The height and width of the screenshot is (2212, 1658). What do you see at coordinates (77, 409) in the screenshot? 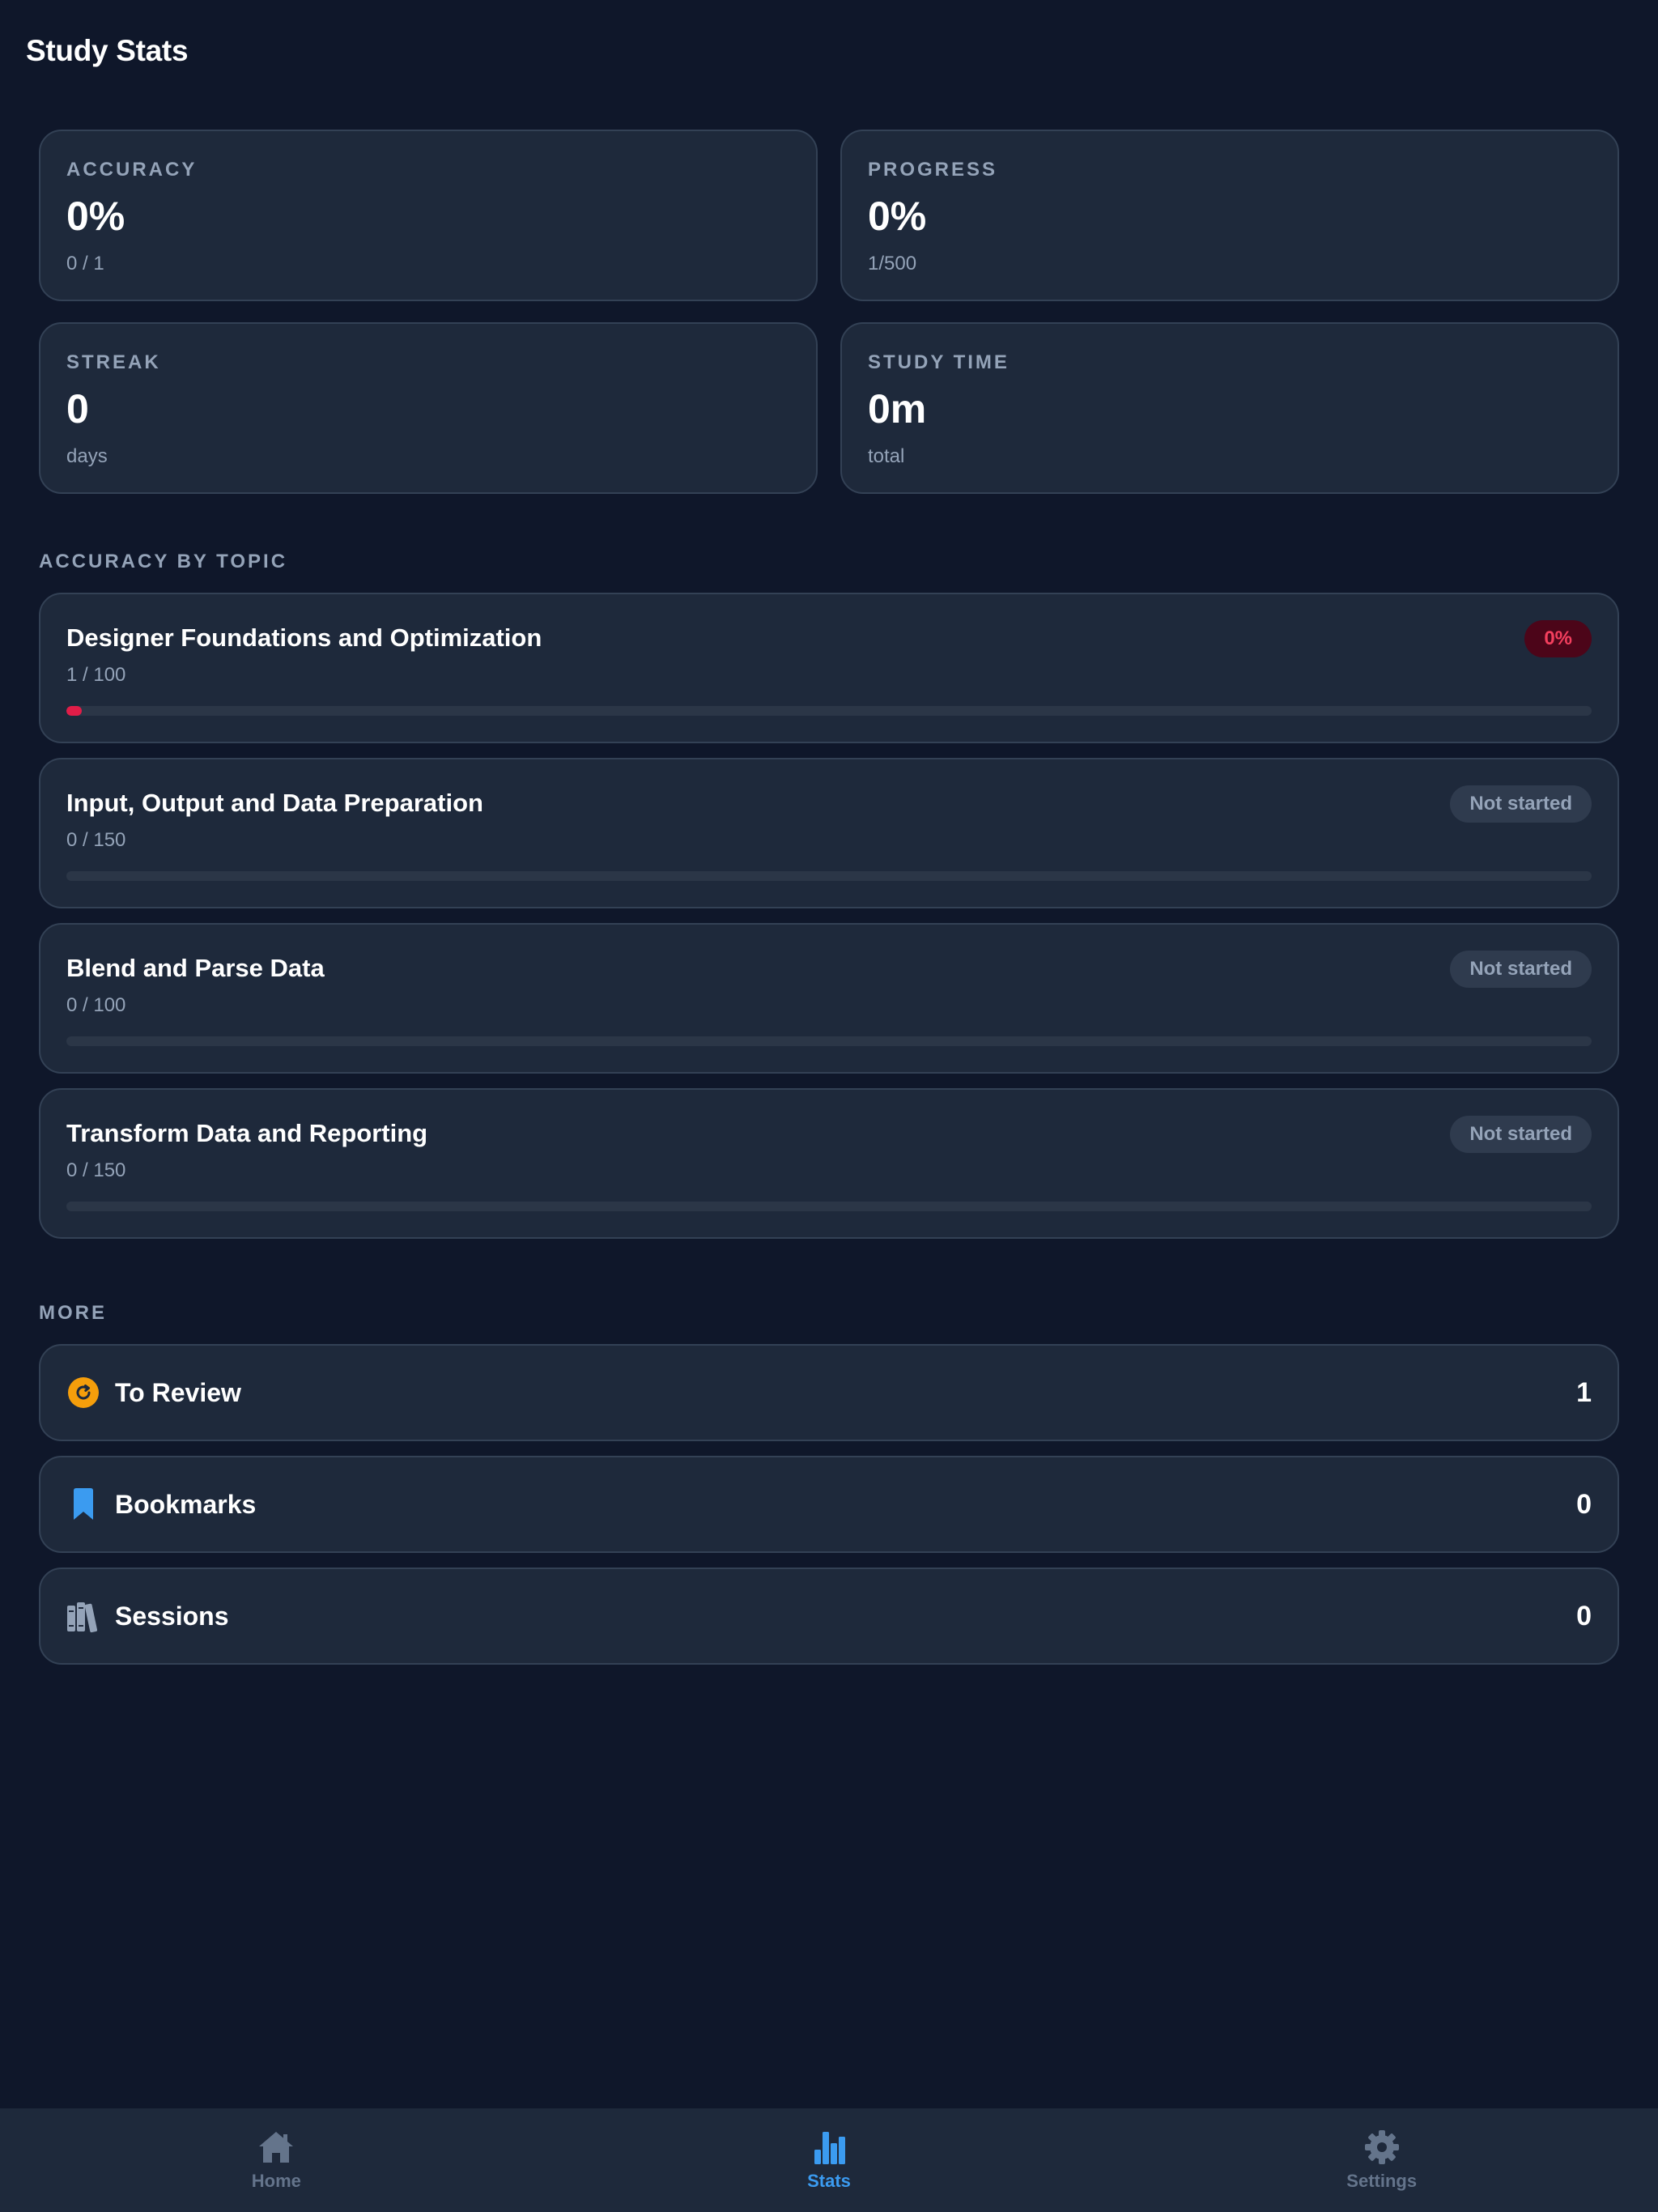
I see `stat-value: 0` at bounding box center [77, 409].